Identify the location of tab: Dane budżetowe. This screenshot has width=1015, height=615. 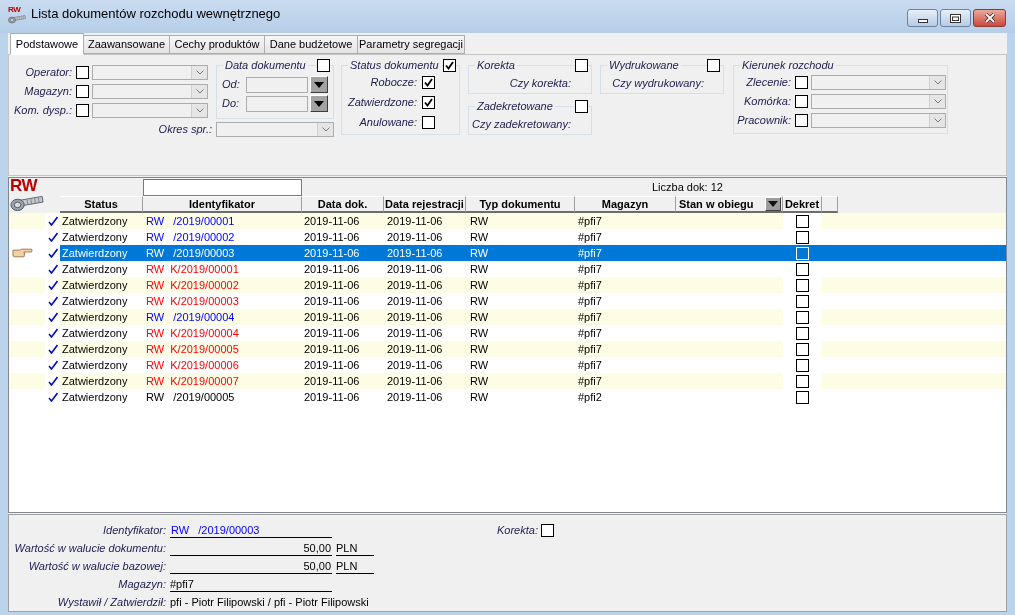
(311, 44).